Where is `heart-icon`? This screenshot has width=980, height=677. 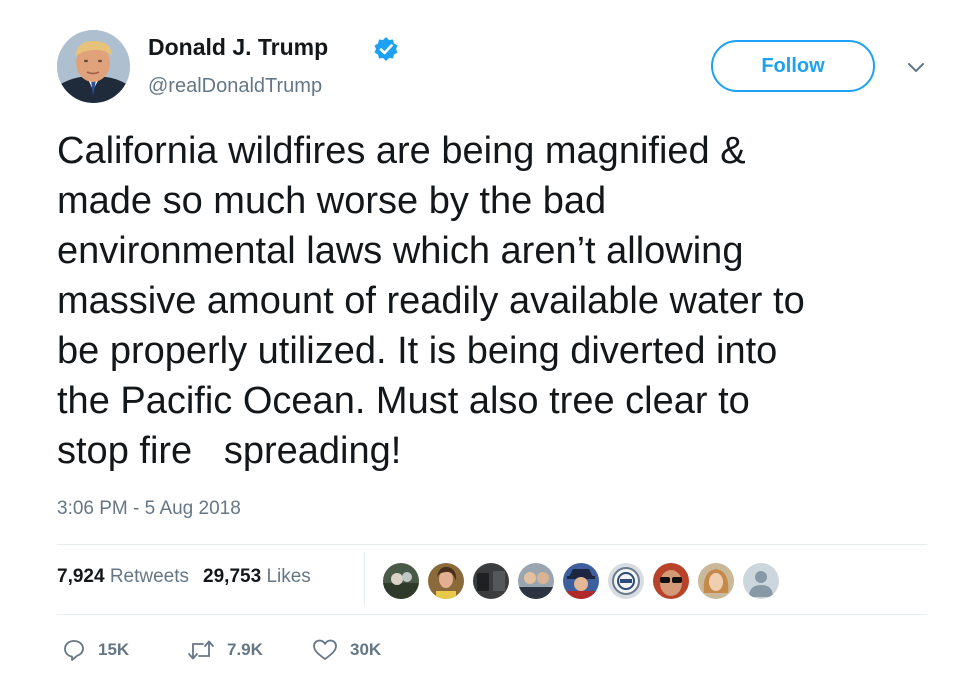 heart-icon is located at coordinates (325, 649).